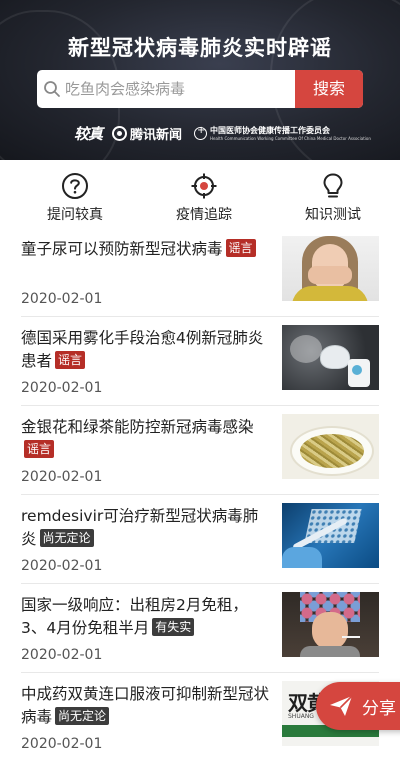 The height and width of the screenshot is (757, 400). I want to click on nav-item-tracking: 疫情追踪, so click(204, 194).